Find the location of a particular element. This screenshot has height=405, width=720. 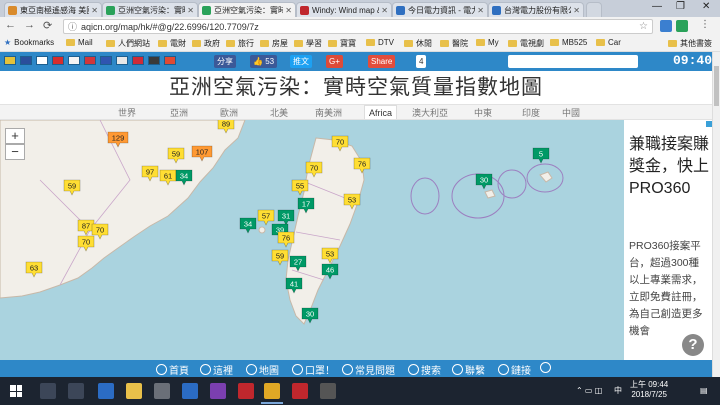

bookmark-item: 寶寶 is located at coordinates (342, 43).